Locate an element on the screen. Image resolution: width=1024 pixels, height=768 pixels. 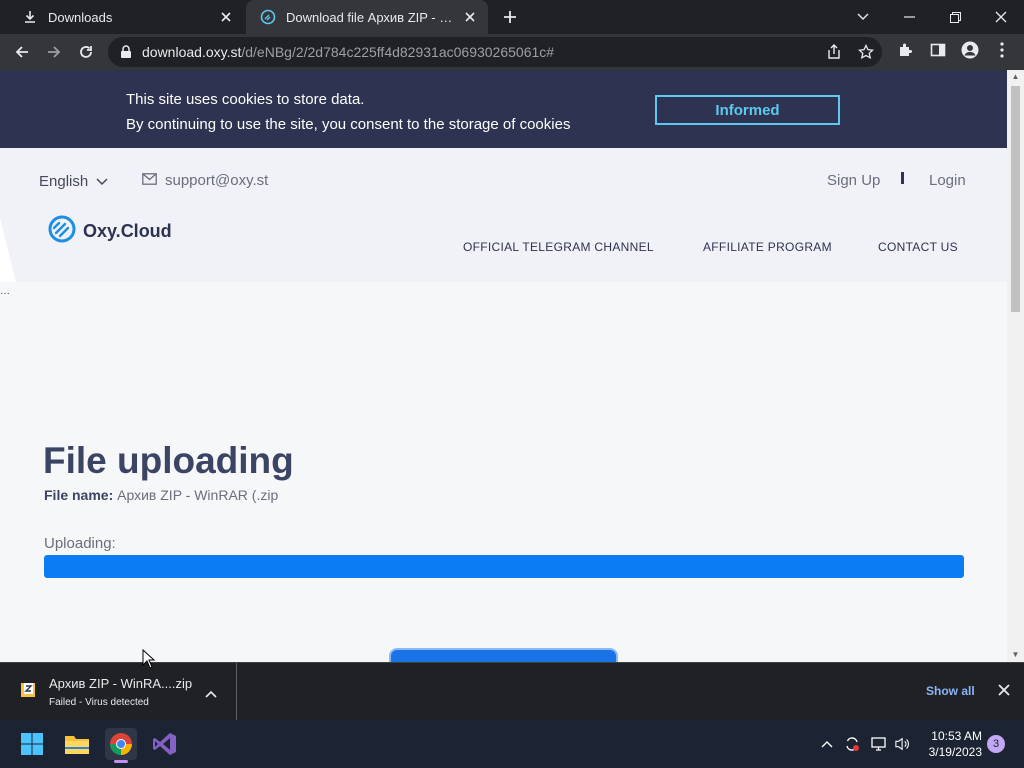
show-all-button: Show all is located at coordinates (950, 691).